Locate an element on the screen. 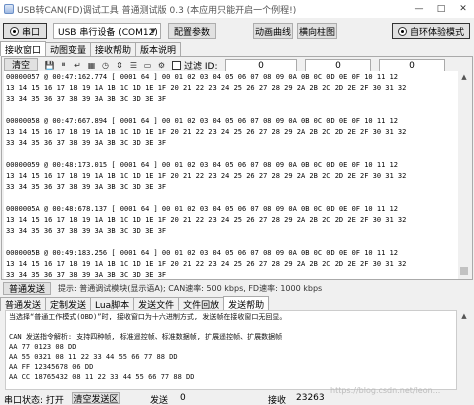 Image resolution: width=474 pixels, height=405 pixels. list-icon: ☰ is located at coordinates (133, 65).